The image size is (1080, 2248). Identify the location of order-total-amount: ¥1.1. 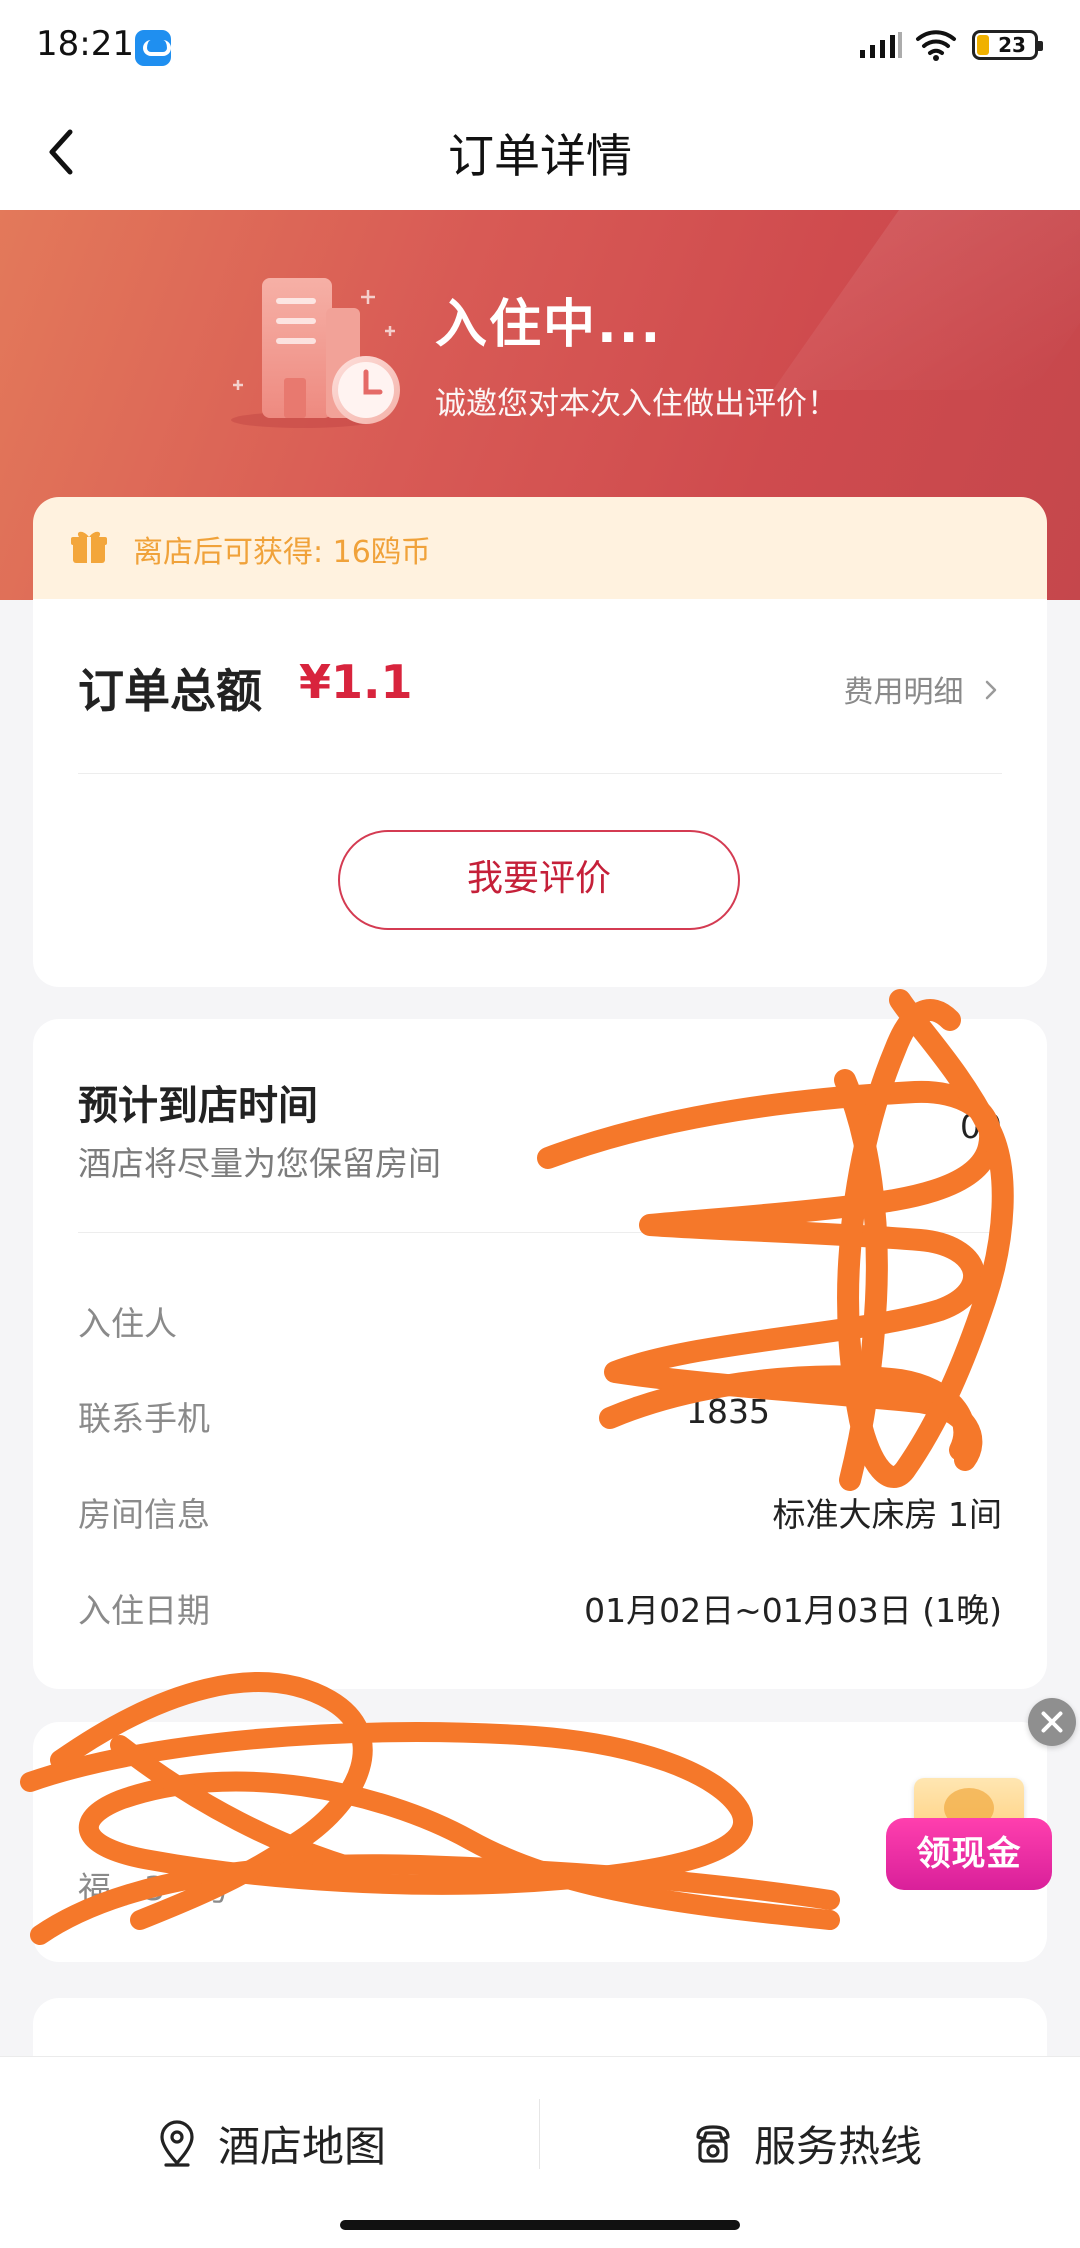
(356, 682).